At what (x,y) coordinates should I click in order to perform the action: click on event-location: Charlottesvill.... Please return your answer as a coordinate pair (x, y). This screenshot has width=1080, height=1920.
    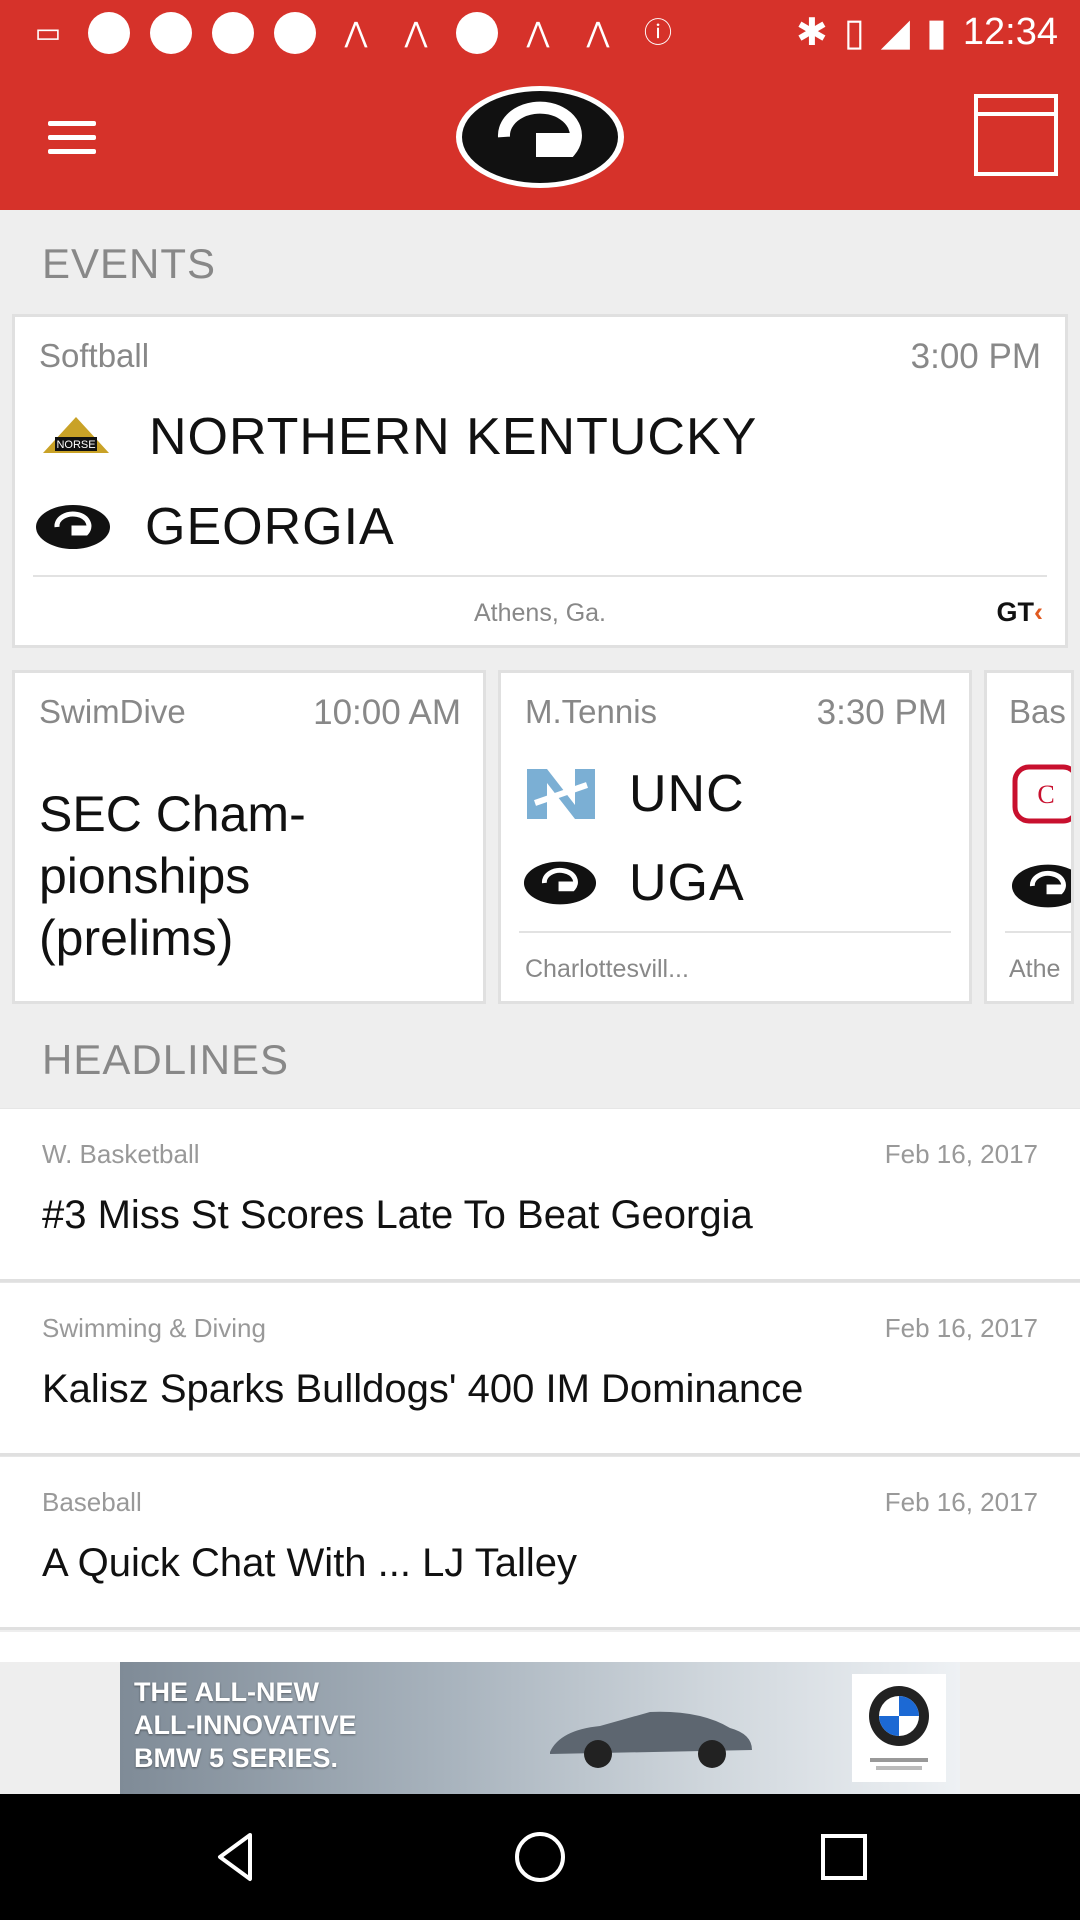
    Looking at the image, I should click on (607, 969).